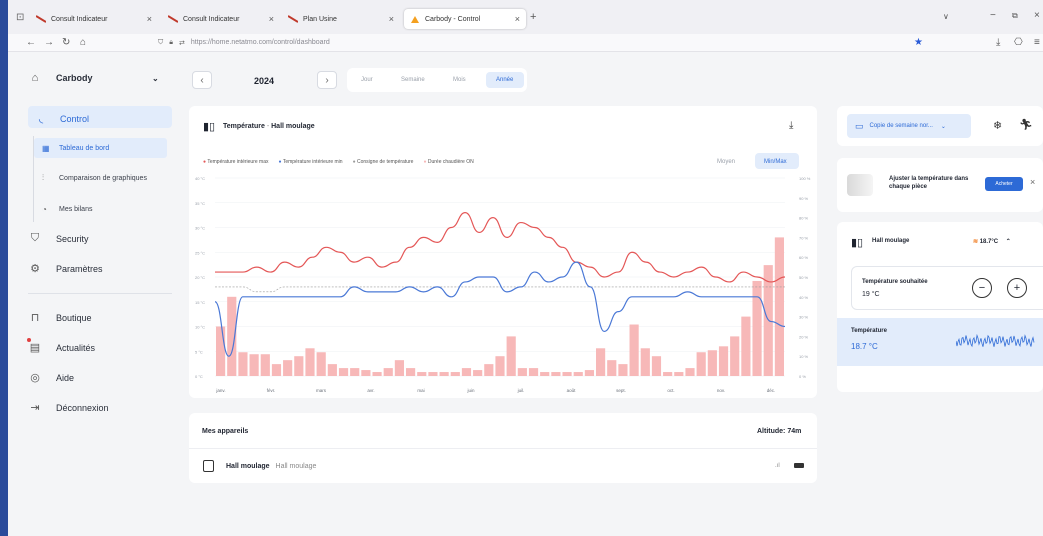 The width and height of the screenshot is (1043, 536). Describe the element at coordinates (857, 243) in the screenshot. I see `thermostat-icon: ▮▯` at that location.